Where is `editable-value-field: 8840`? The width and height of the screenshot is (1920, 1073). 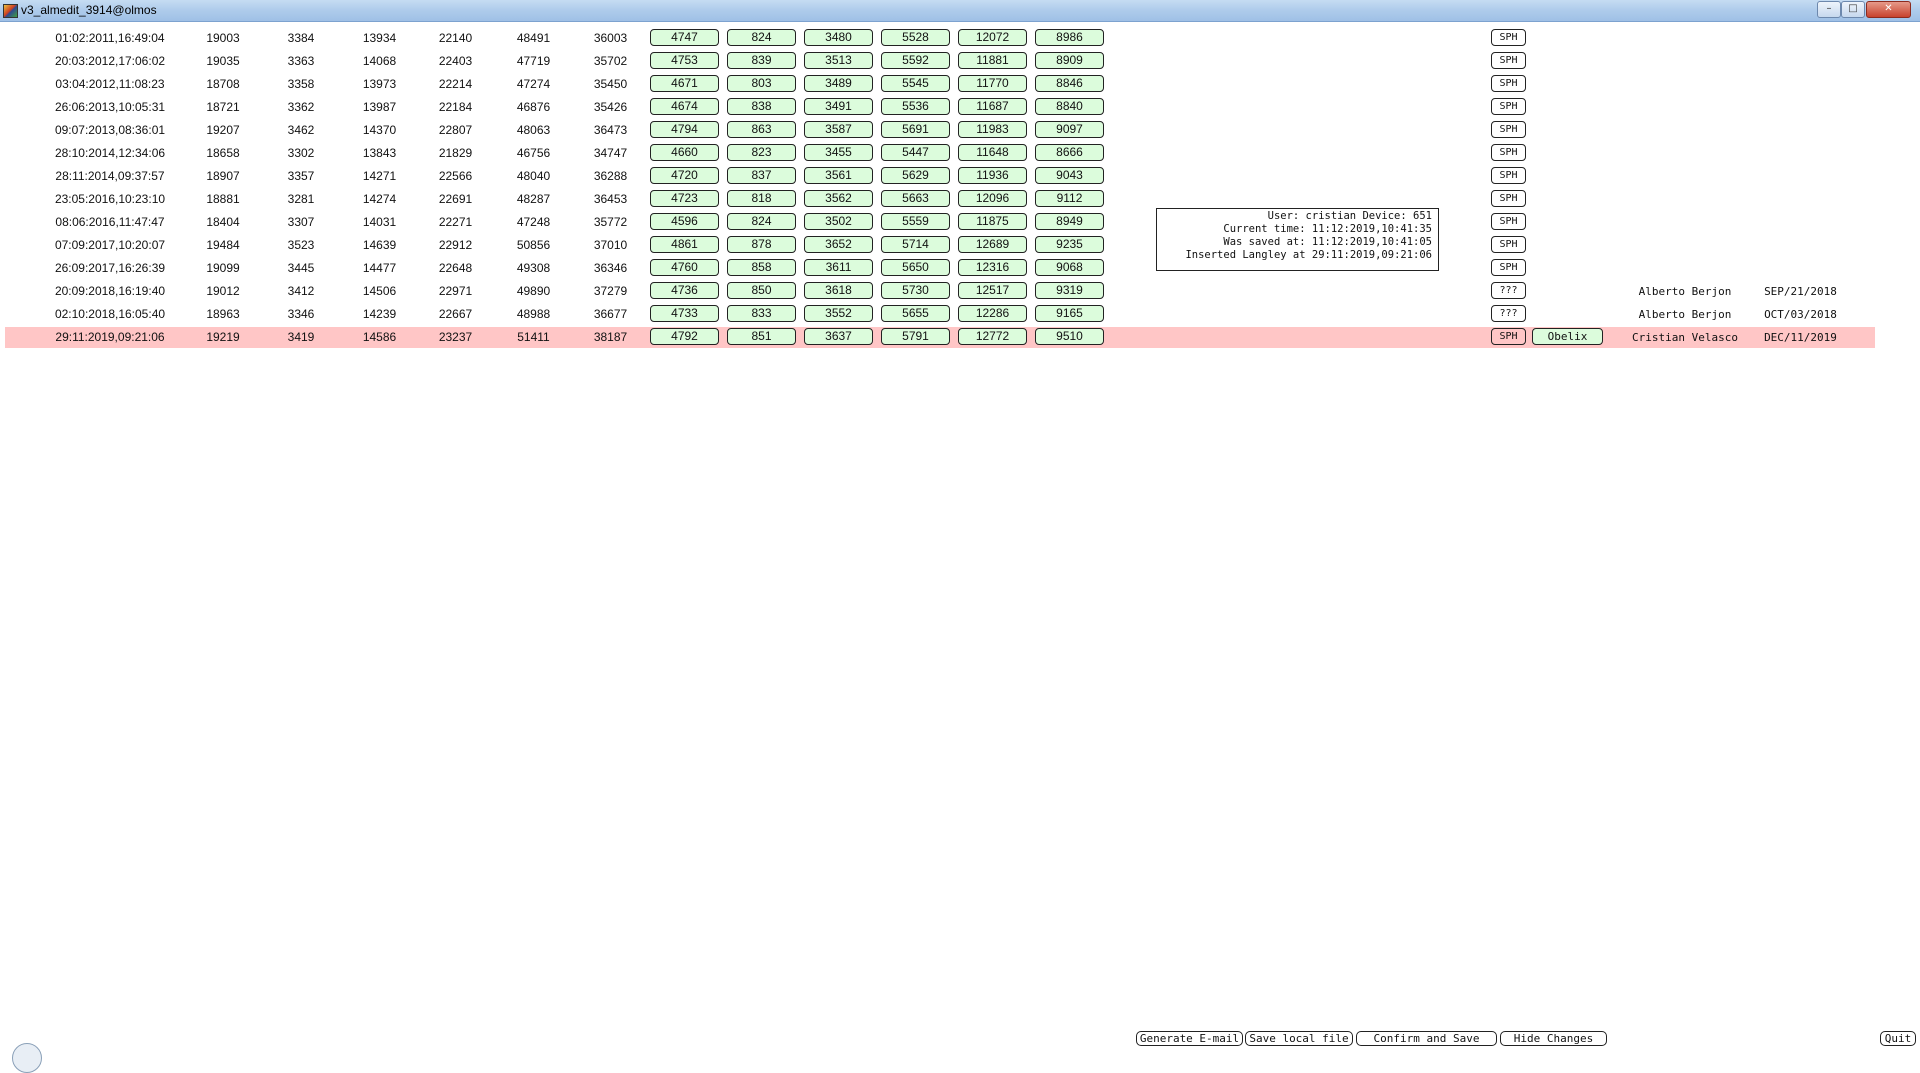
editable-value-field: 8840 is located at coordinates (1069, 106).